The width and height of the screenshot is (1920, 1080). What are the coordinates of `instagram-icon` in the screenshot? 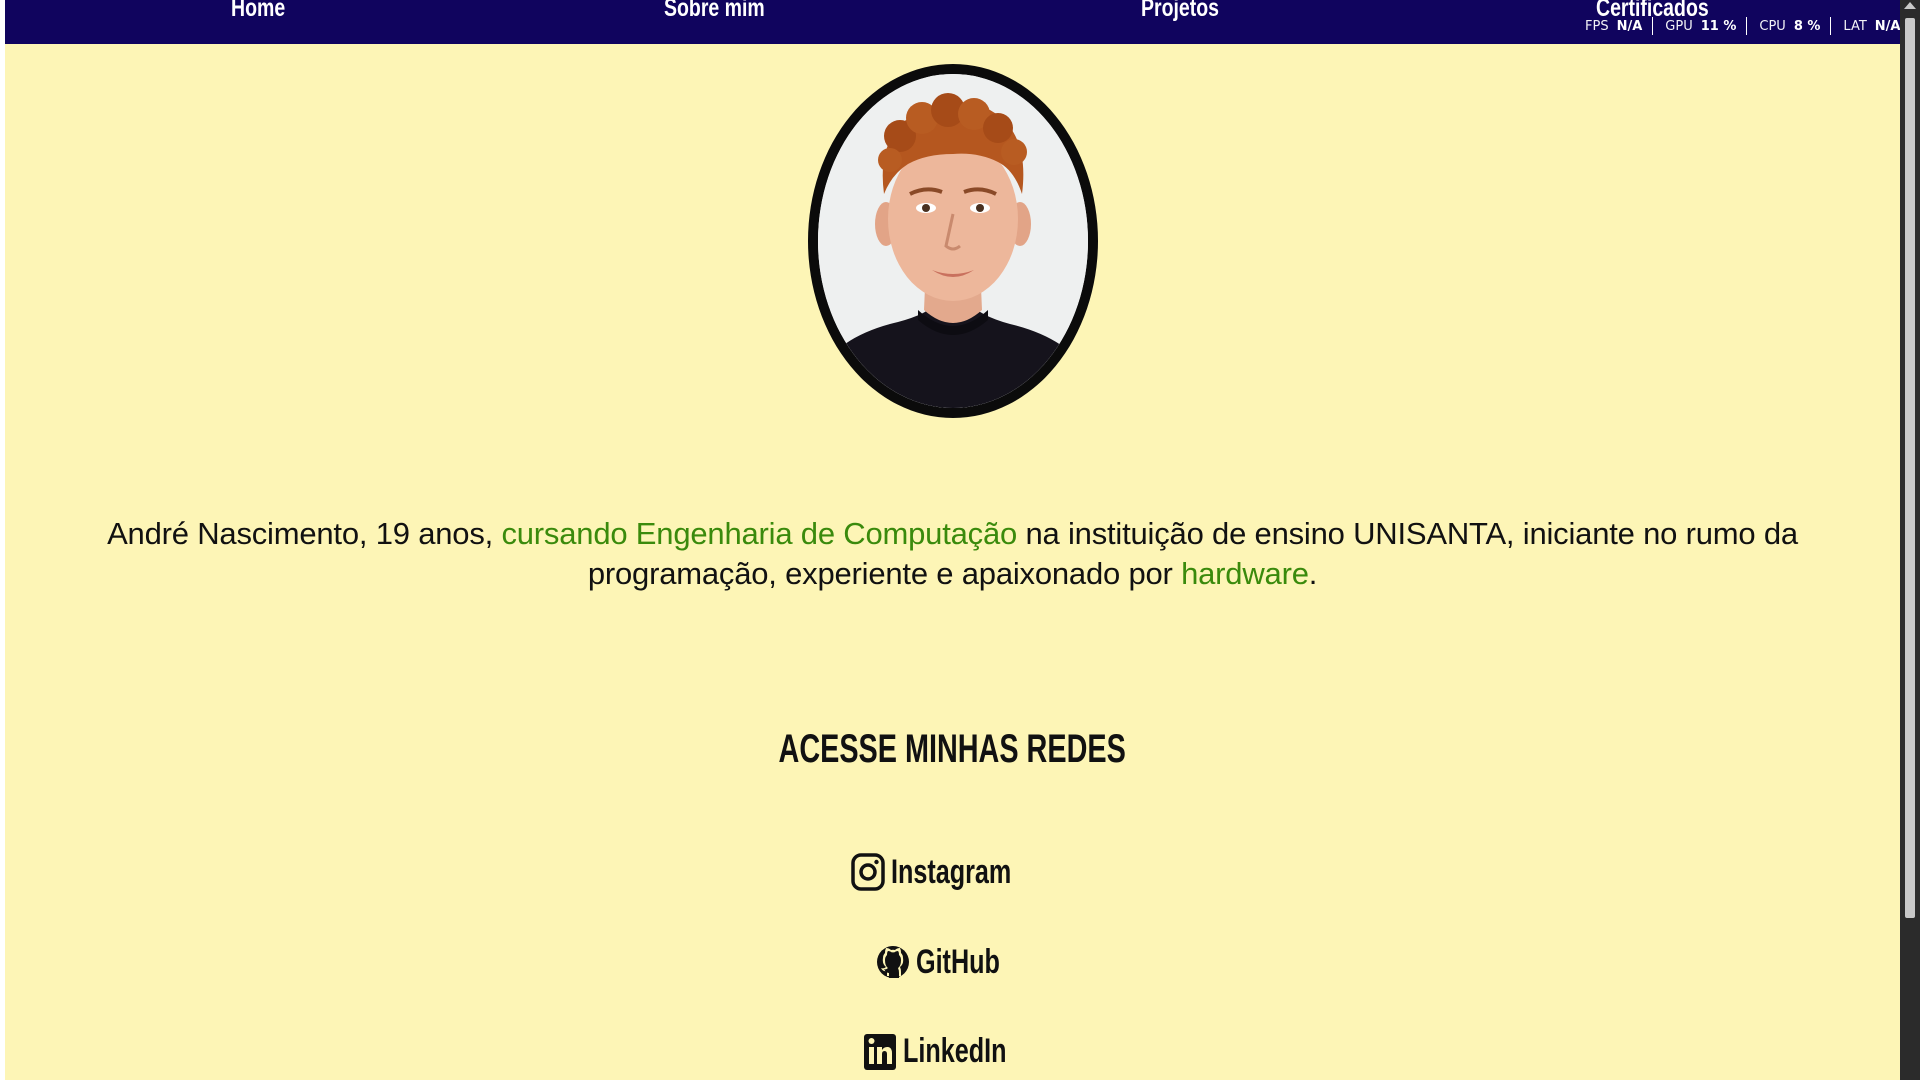 It's located at (868, 872).